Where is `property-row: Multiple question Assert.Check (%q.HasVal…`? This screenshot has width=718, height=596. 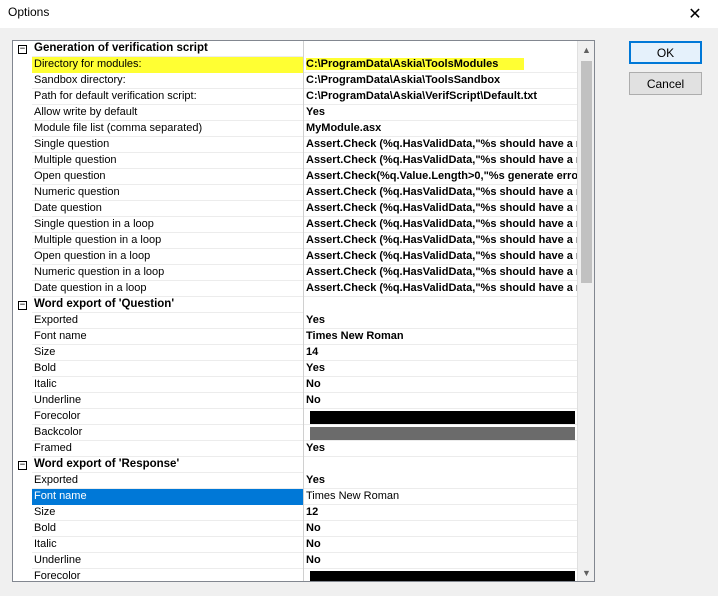 property-row: Multiple question Assert.Check (%q.HasVal… is located at coordinates (295, 161).